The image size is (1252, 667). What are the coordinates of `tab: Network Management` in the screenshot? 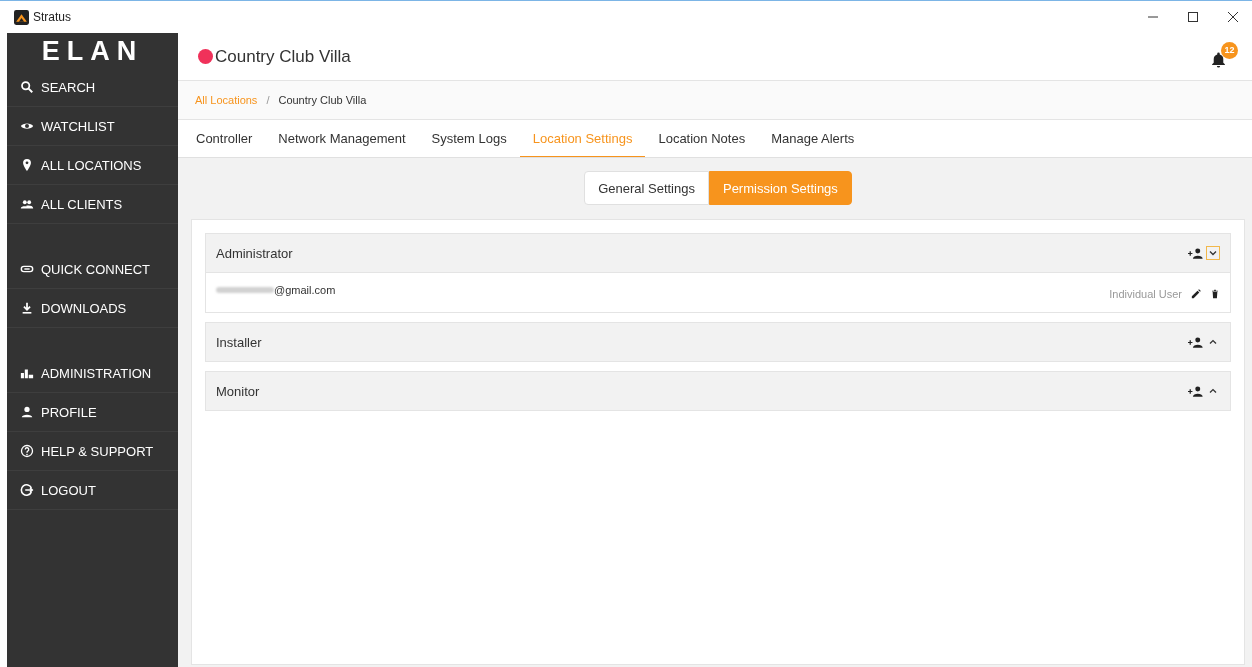 It's located at (342, 138).